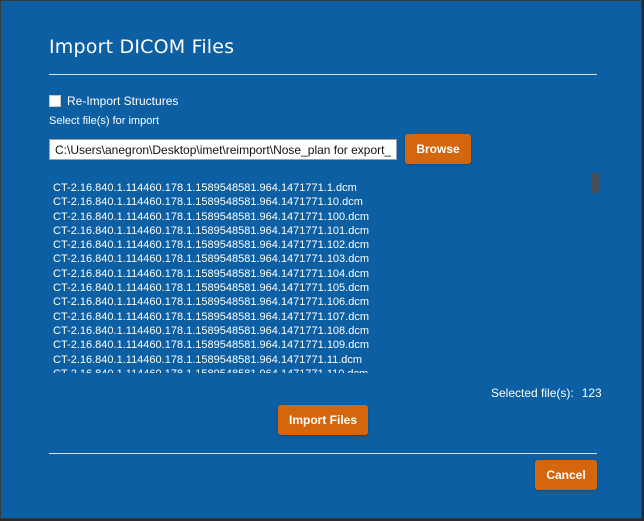 Image resolution: width=644 pixels, height=521 pixels. I want to click on selected-files-count: Selected file(s): 123, so click(546, 393).